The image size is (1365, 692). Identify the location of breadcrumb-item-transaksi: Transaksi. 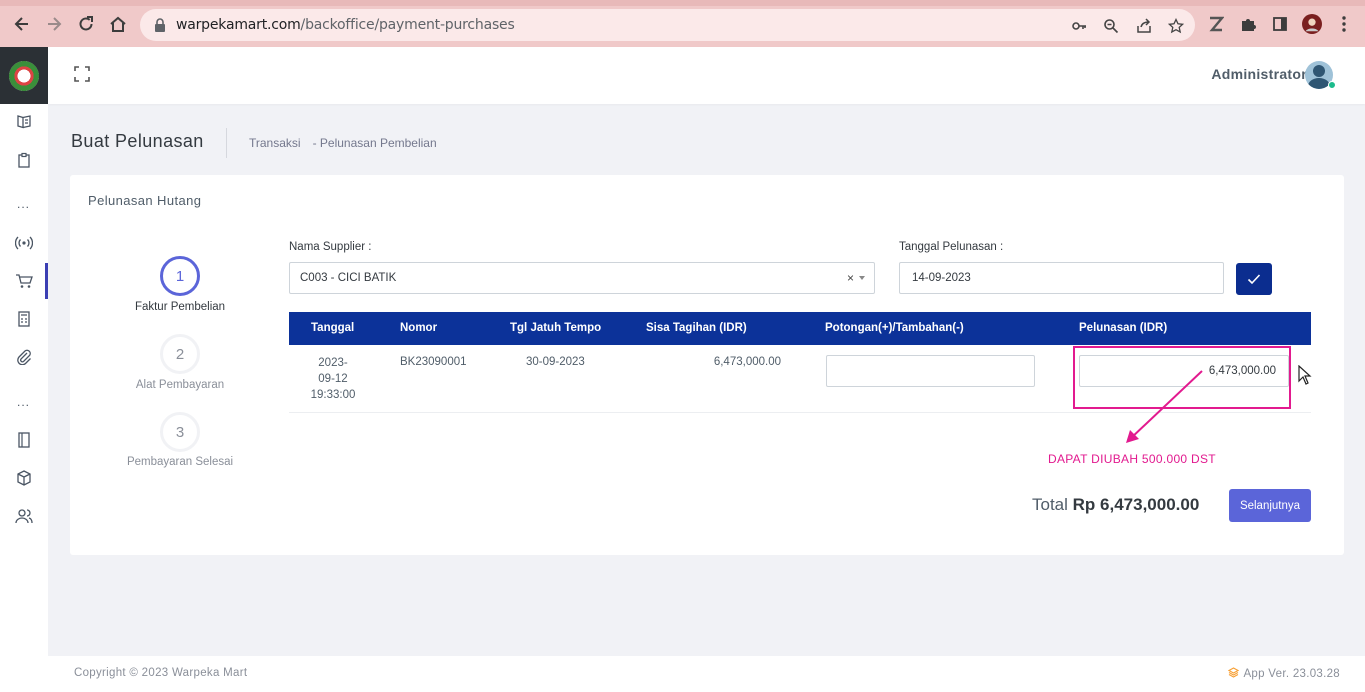
(275, 143).